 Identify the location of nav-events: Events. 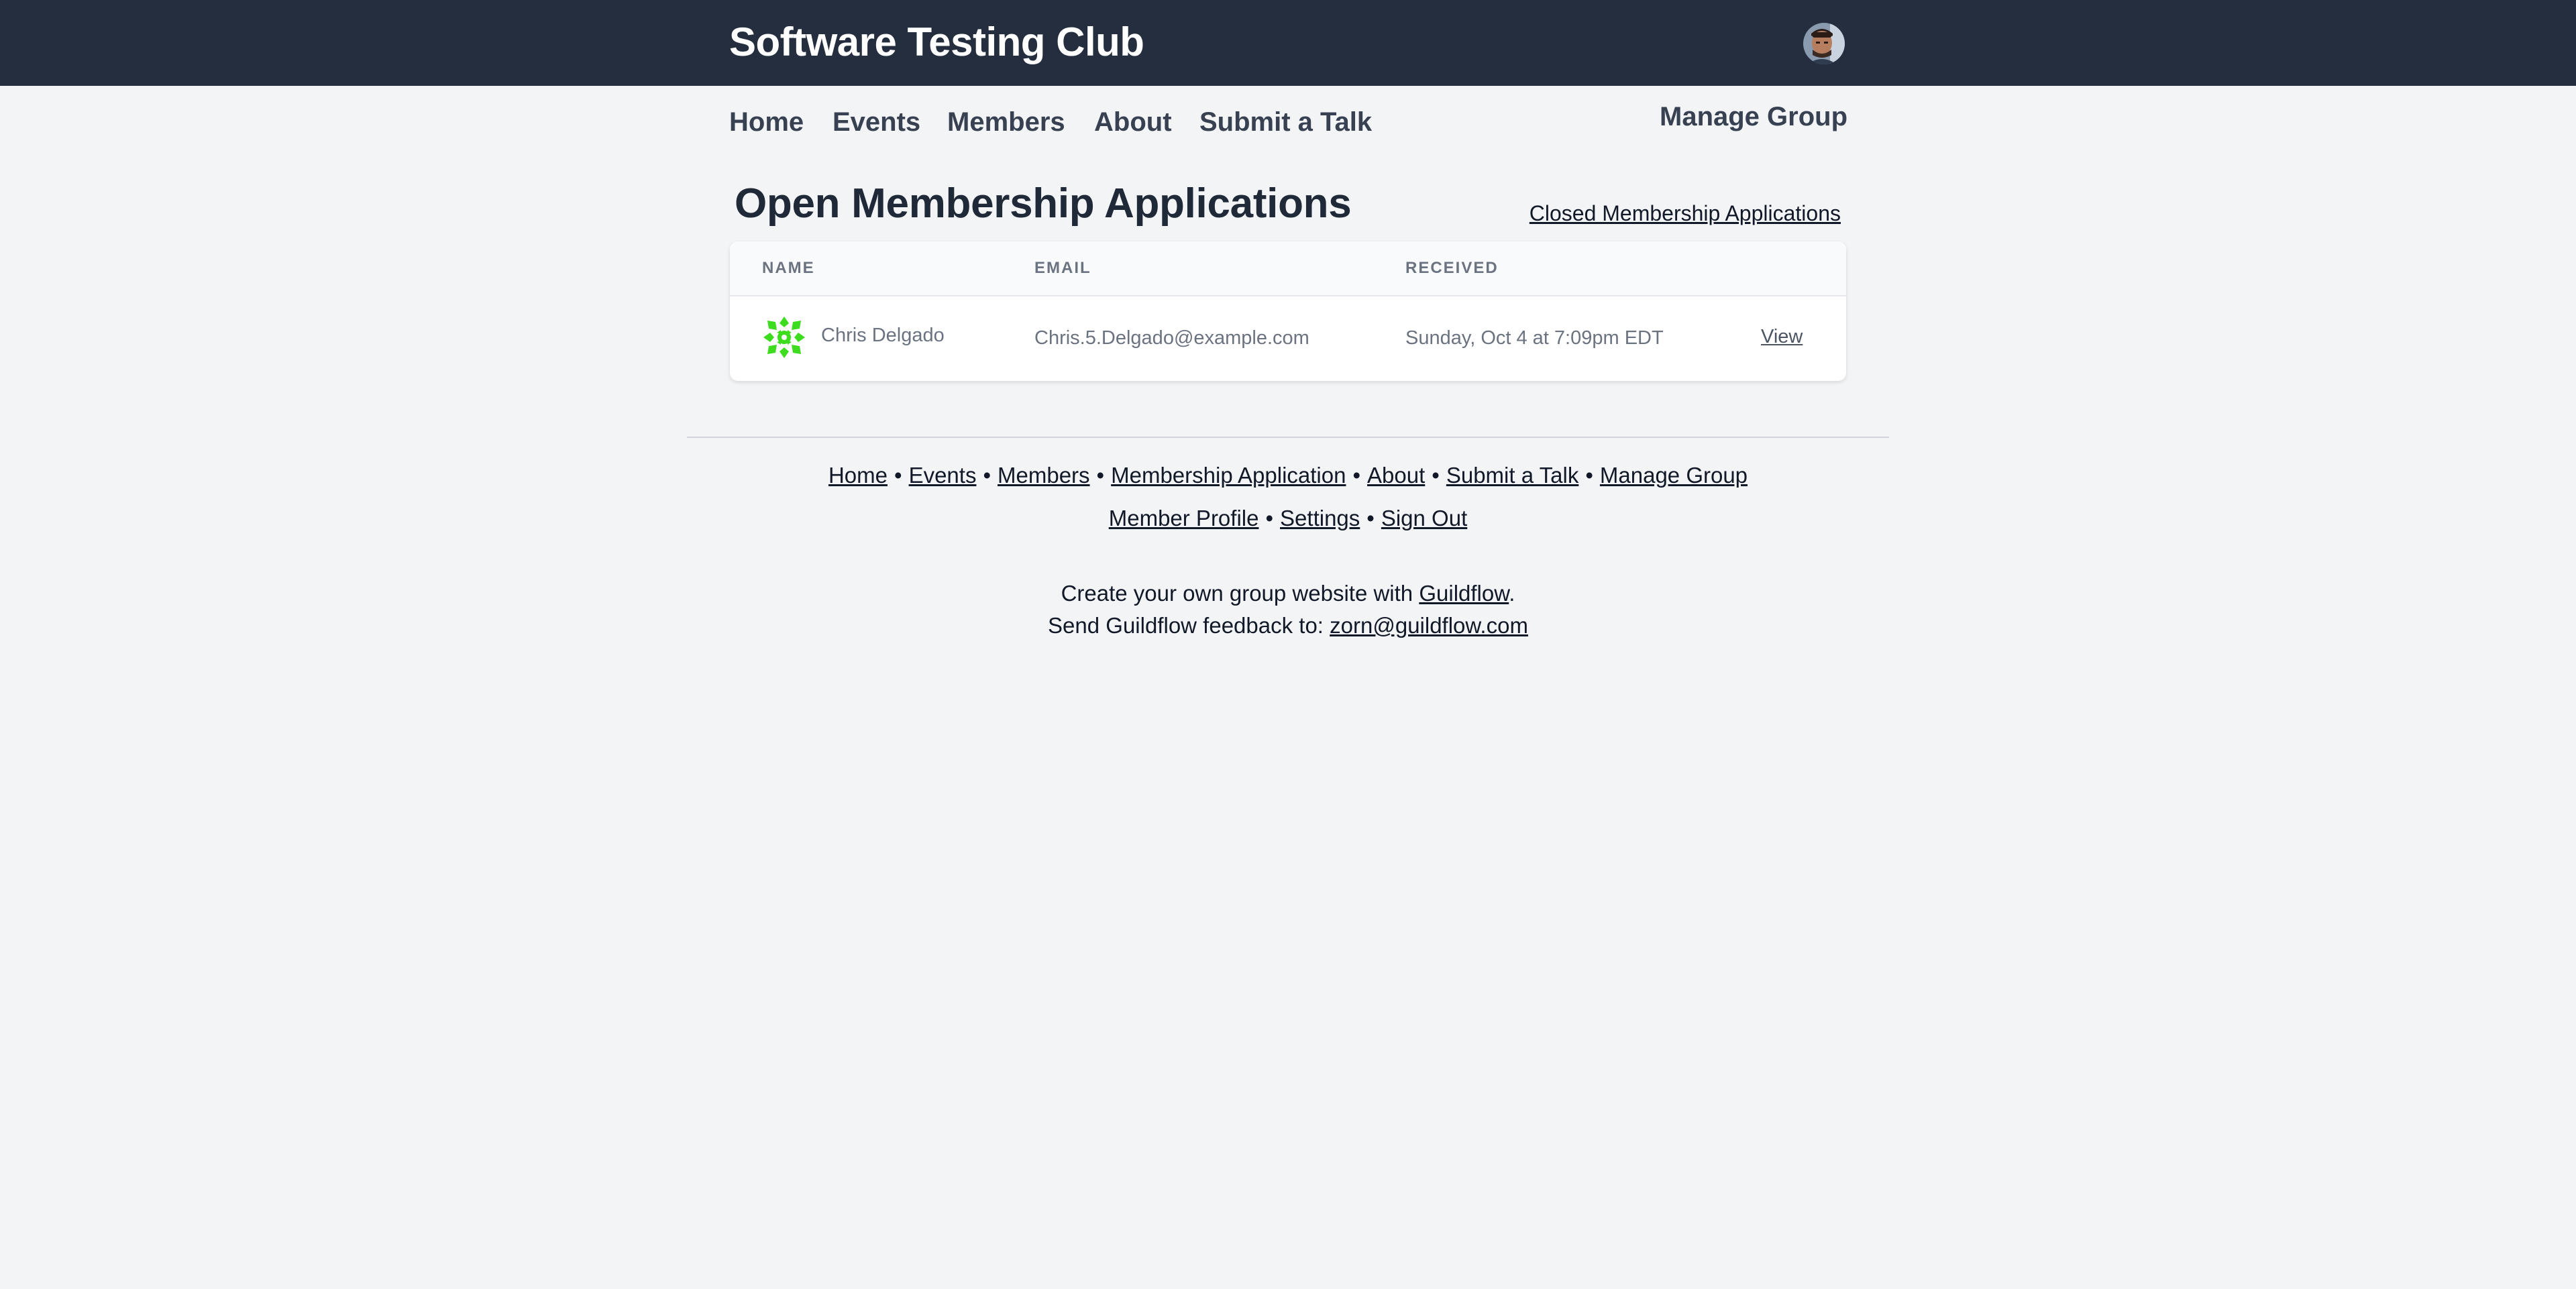
(876, 122).